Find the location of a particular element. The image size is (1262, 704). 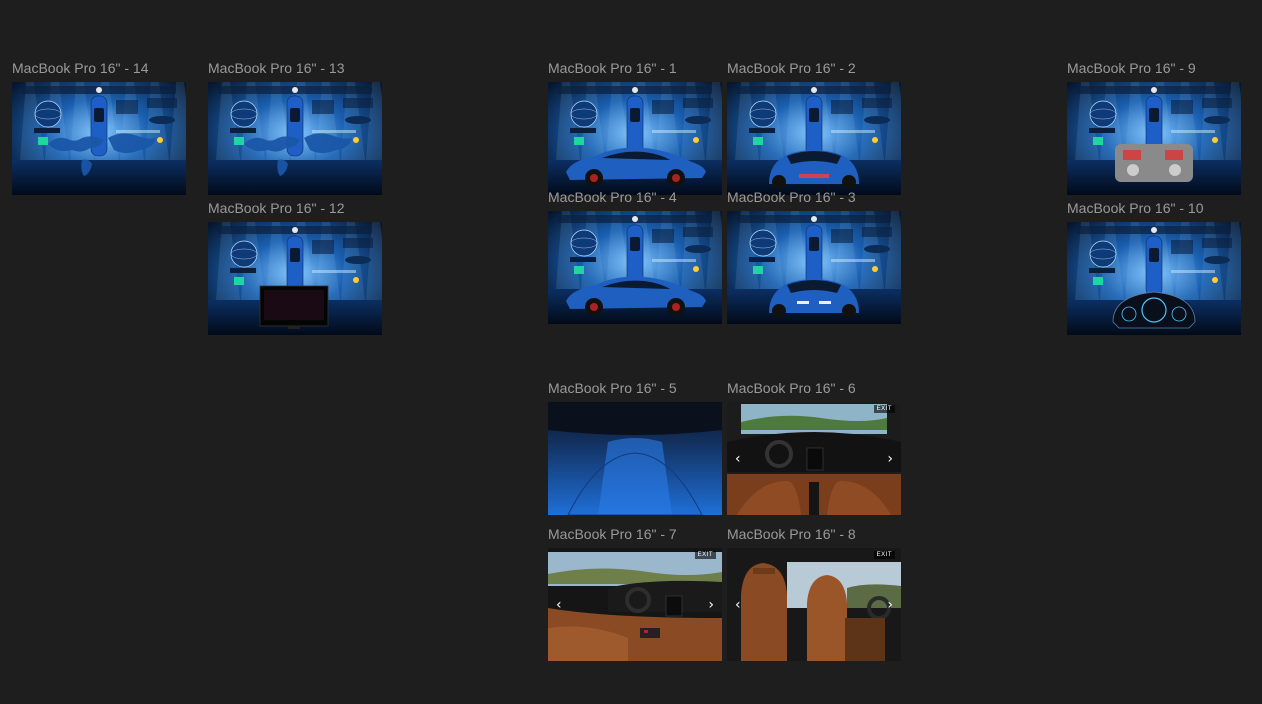

artboard-thumbnail-seats: EXIT ‹ › is located at coordinates (814, 604).